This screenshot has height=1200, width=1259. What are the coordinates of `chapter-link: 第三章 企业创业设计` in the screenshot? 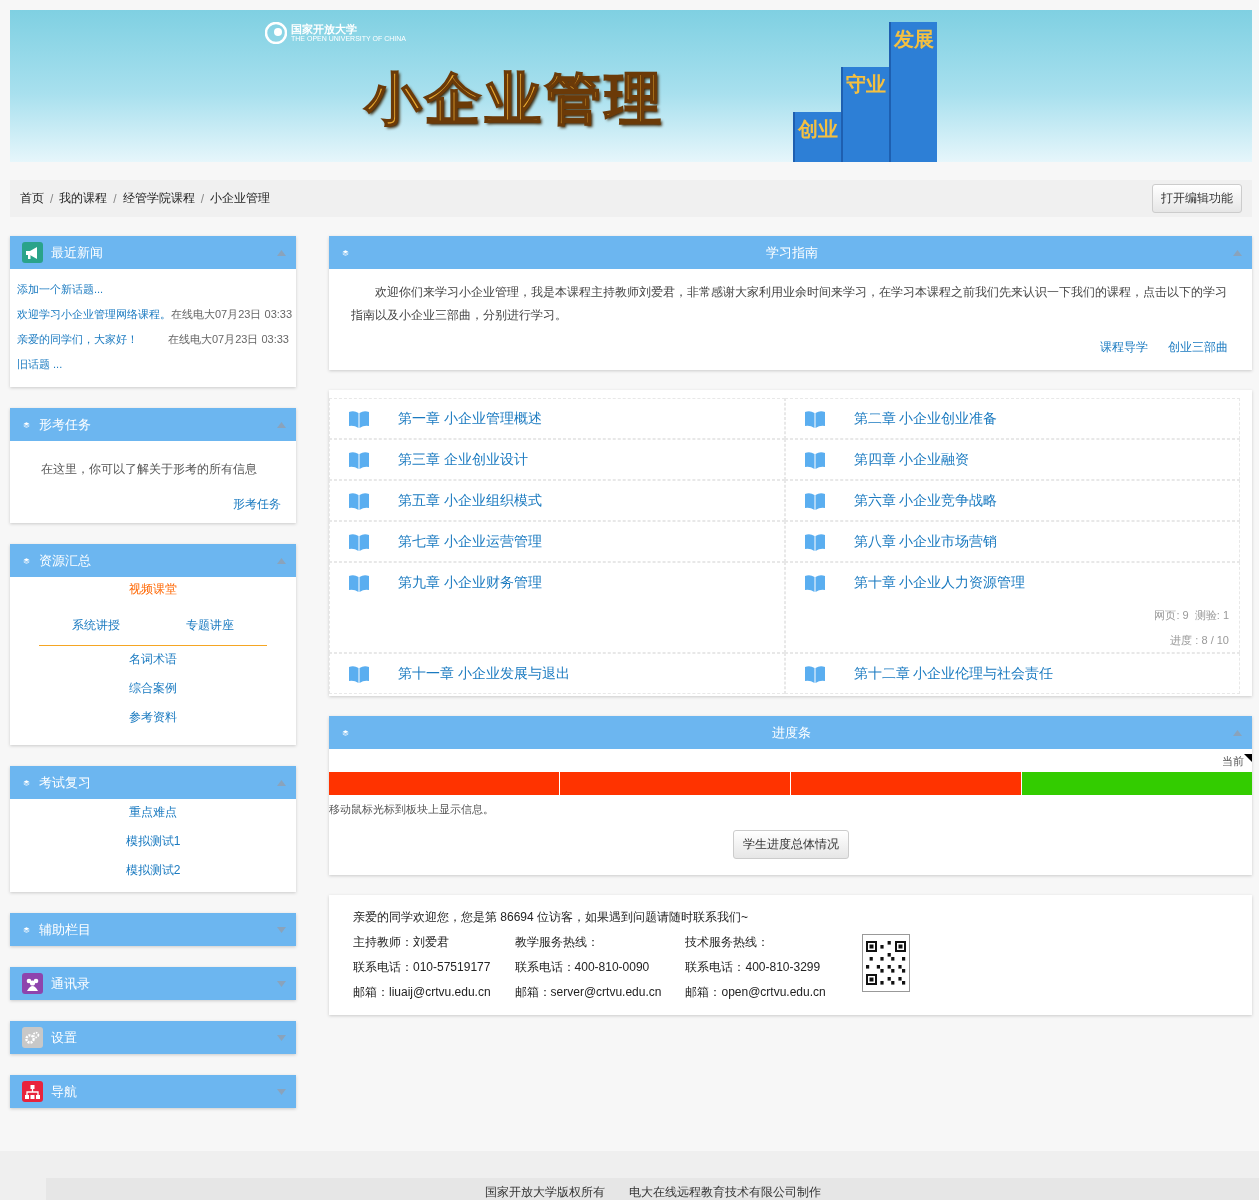 It's located at (463, 459).